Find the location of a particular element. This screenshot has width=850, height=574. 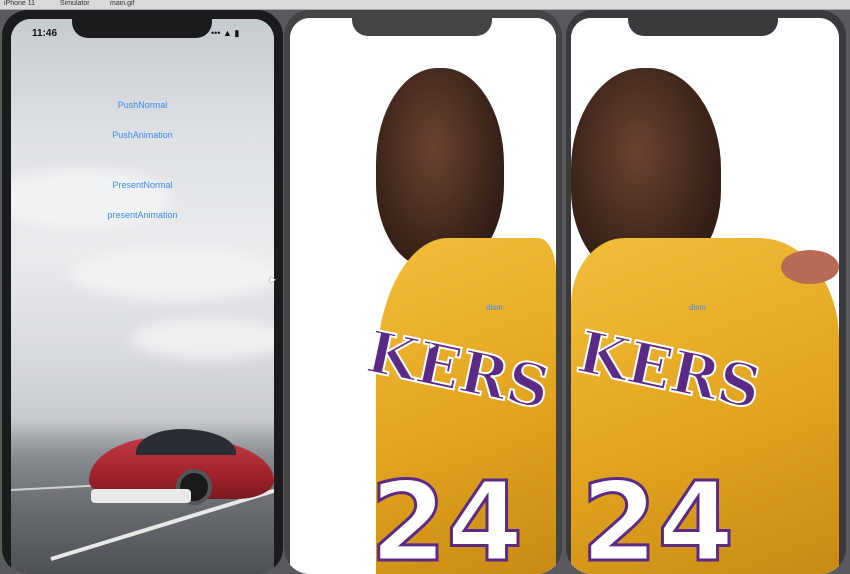

status-icons: ••• ▲ ▮ is located at coordinates (225, 33).